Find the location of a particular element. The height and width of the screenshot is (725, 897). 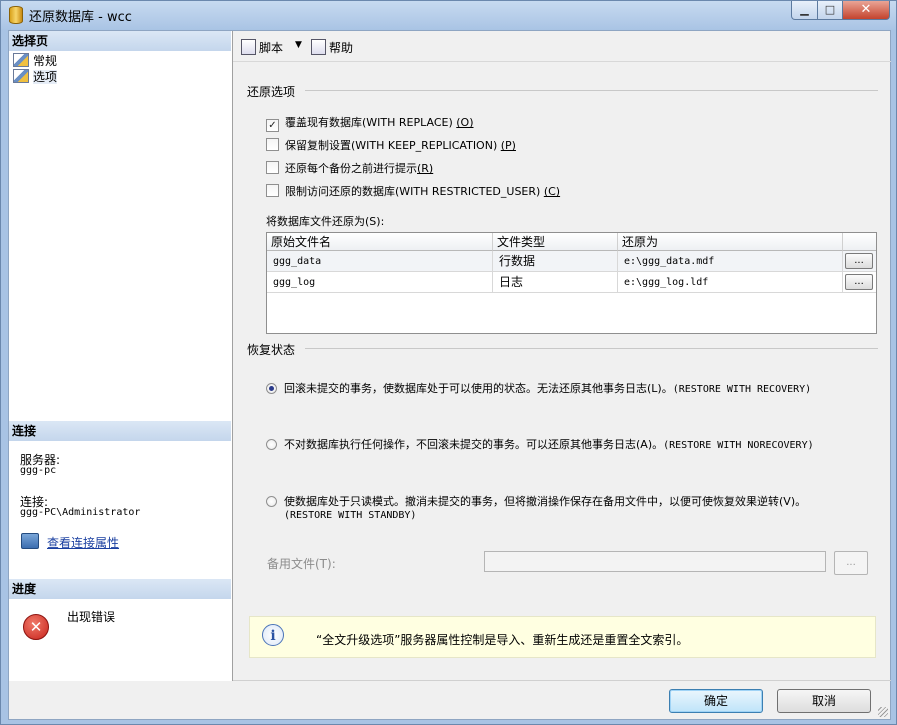

resize-grip is located at coordinates (883, 712).